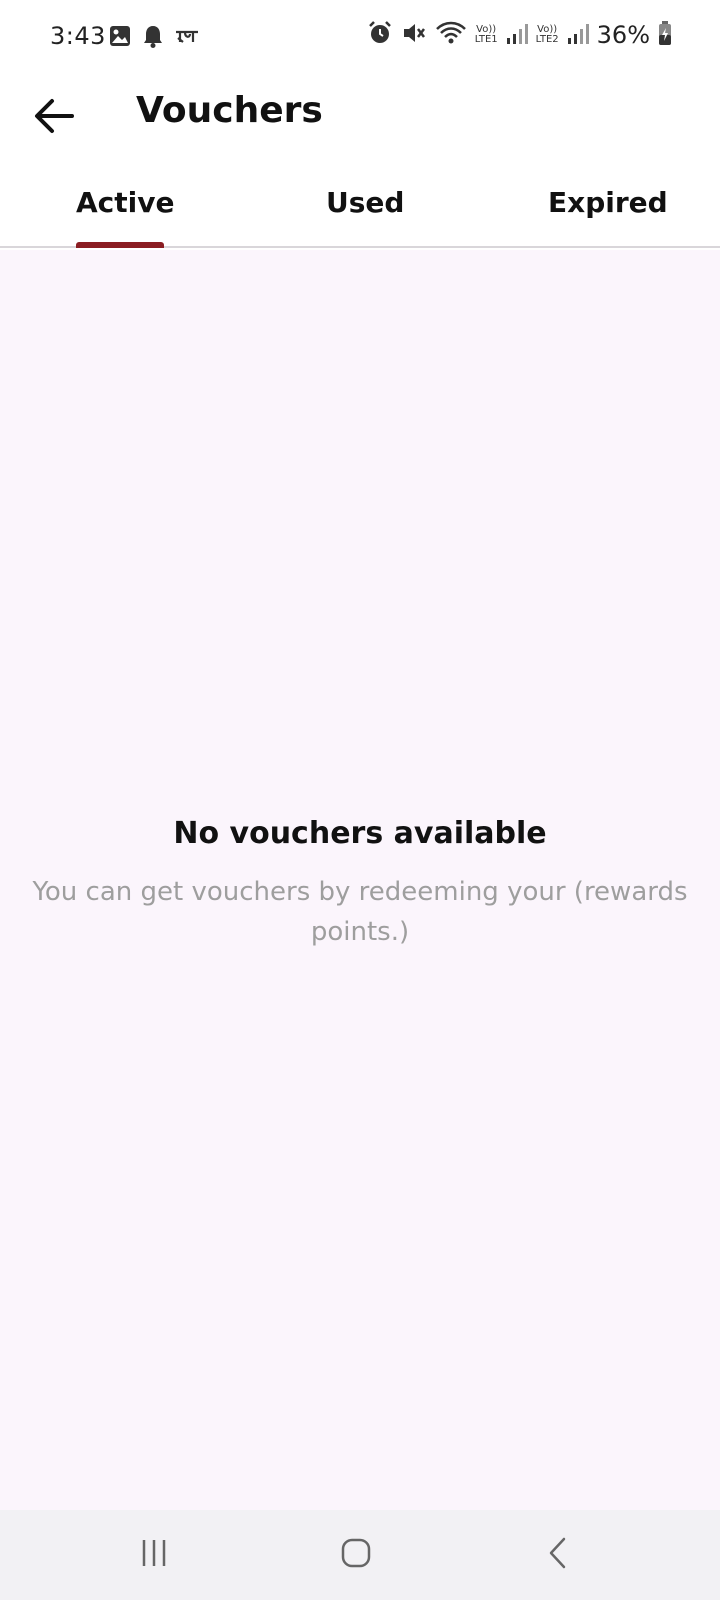 Image resolution: width=720 pixels, height=1600 pixels. I want to click on tab-expired: Expired, so click(608, 202).